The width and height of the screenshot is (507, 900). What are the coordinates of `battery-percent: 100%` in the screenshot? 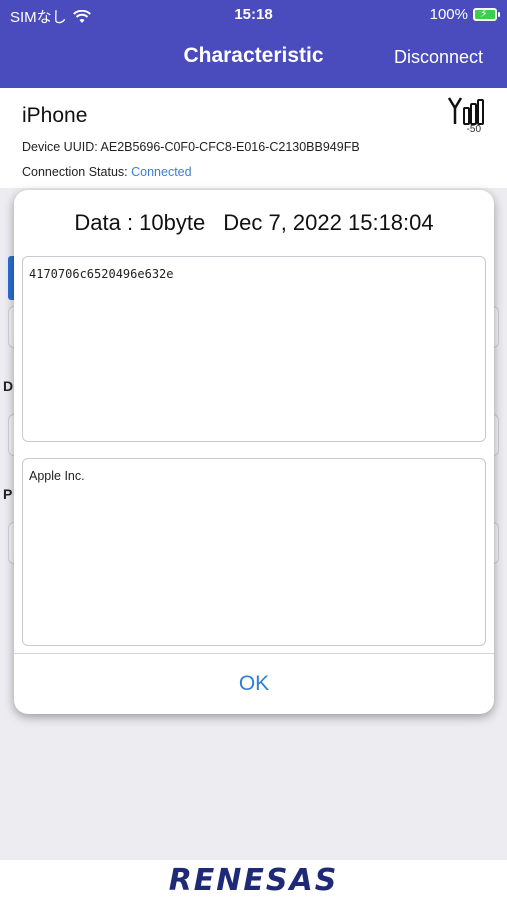 It's located at (448, 14).